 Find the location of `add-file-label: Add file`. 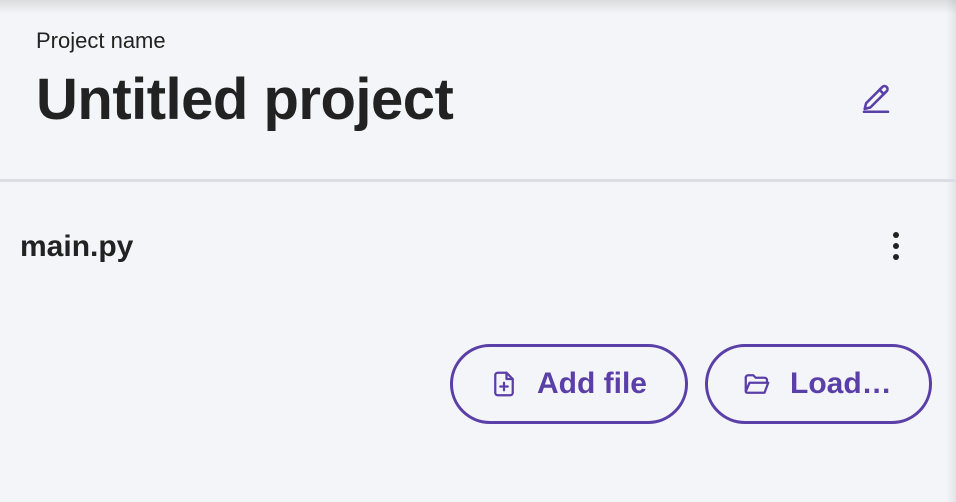

add-file-label: Add file is located at coordinates (592, 383).